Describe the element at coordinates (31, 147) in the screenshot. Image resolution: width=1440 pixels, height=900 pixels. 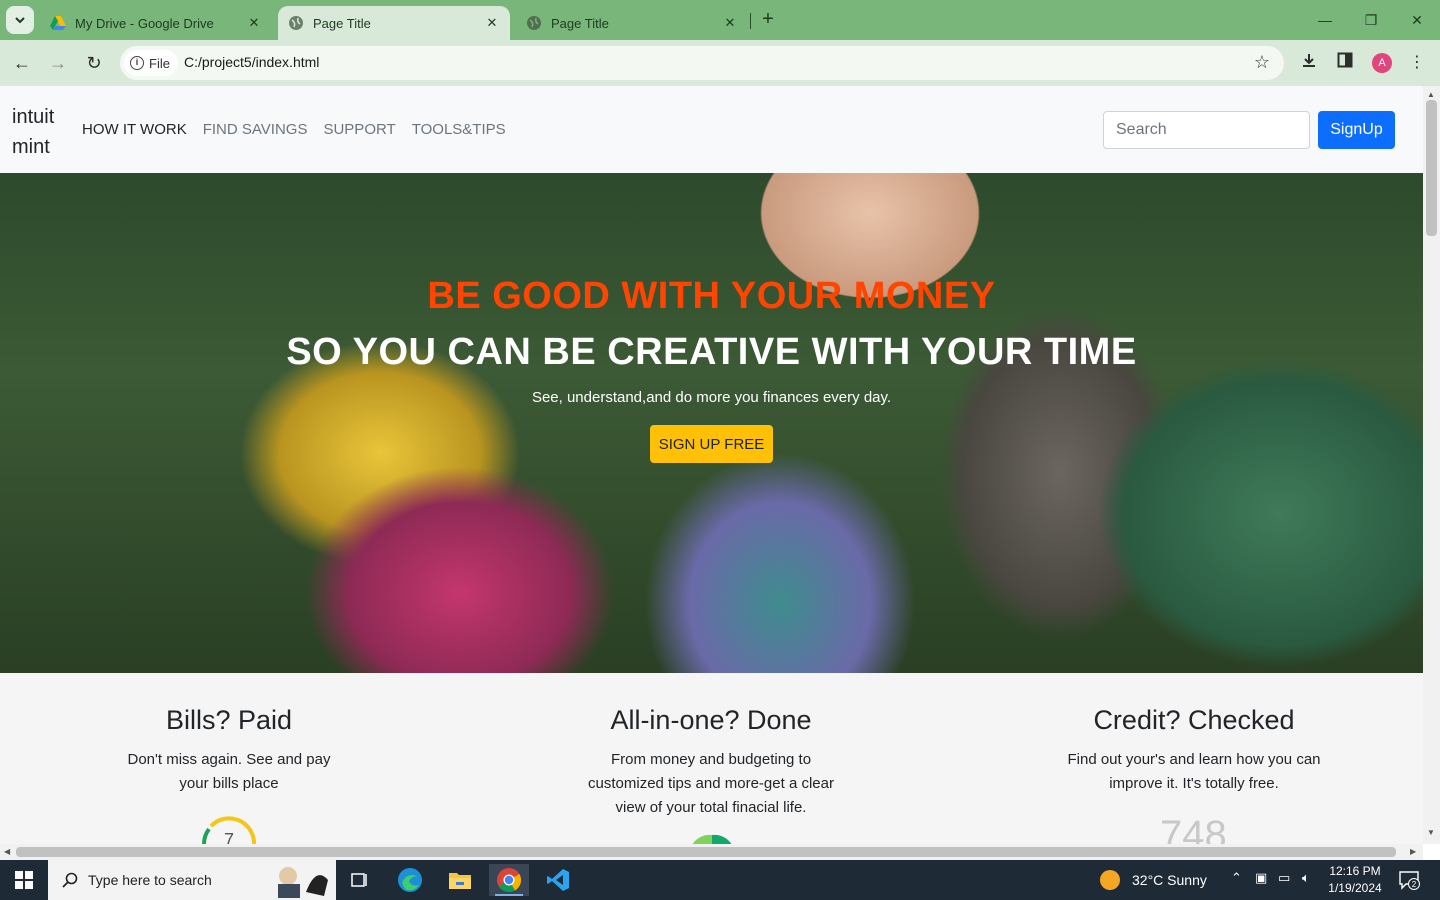
I see `brand-line2: mint` at that location.